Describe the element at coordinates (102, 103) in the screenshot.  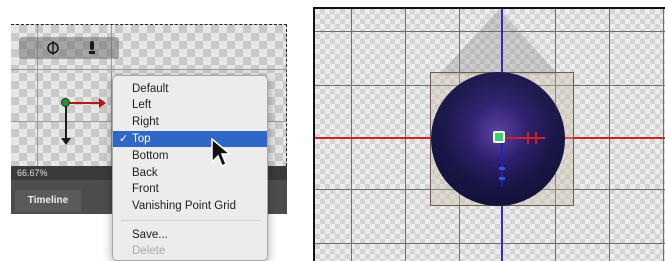
I see `x-axis-arrow-icon` at that location.